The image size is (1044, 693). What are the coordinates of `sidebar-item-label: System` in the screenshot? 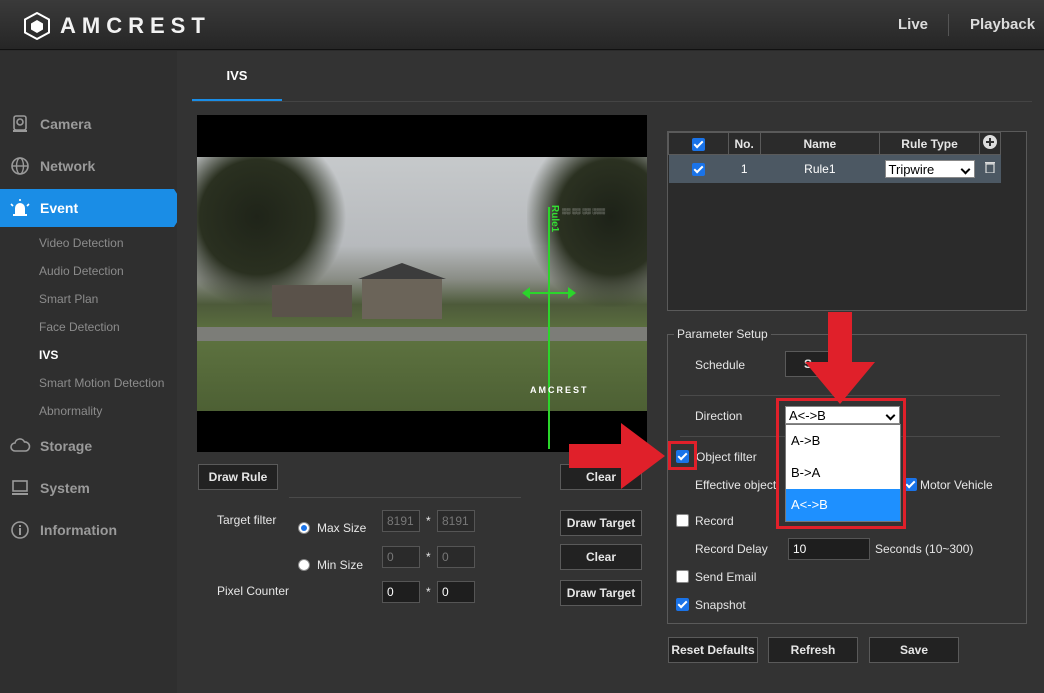 It's located at (65, 488).